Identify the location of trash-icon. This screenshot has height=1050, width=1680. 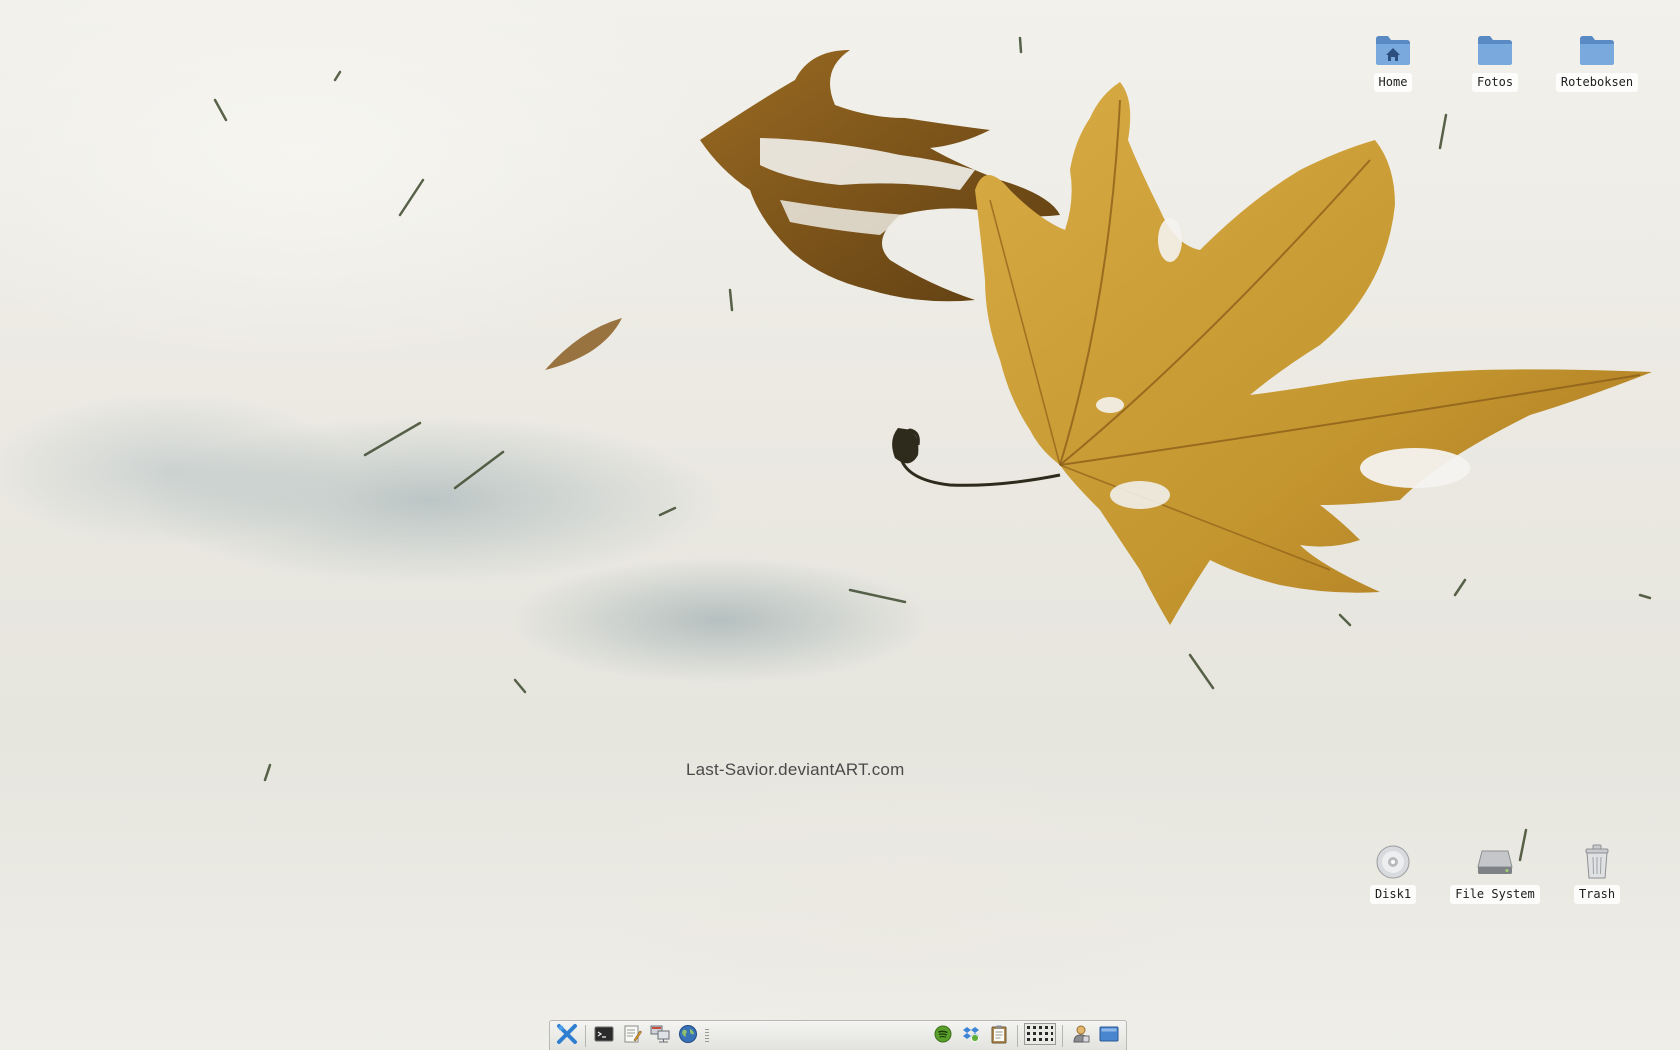
(1597, 862).